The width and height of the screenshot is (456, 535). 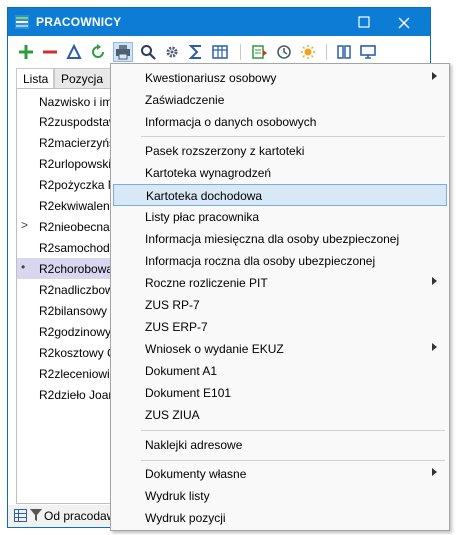 What do you see at coordinates (280, 371) in the screenshot?
I see `menu-item-dokument-a1: Dokument A1` at bounding box center [280, 371].